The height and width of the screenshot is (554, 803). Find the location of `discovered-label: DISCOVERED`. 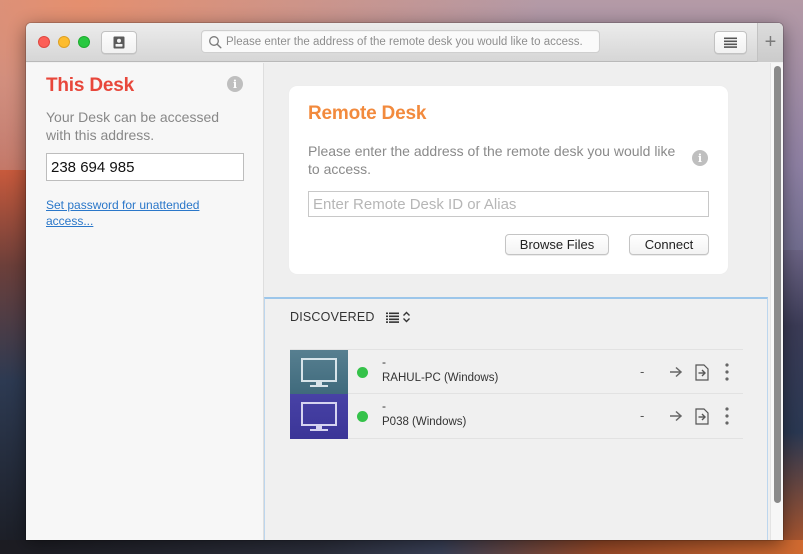

discovered-label: DISCOVERED is located at coordinates (332, 317).